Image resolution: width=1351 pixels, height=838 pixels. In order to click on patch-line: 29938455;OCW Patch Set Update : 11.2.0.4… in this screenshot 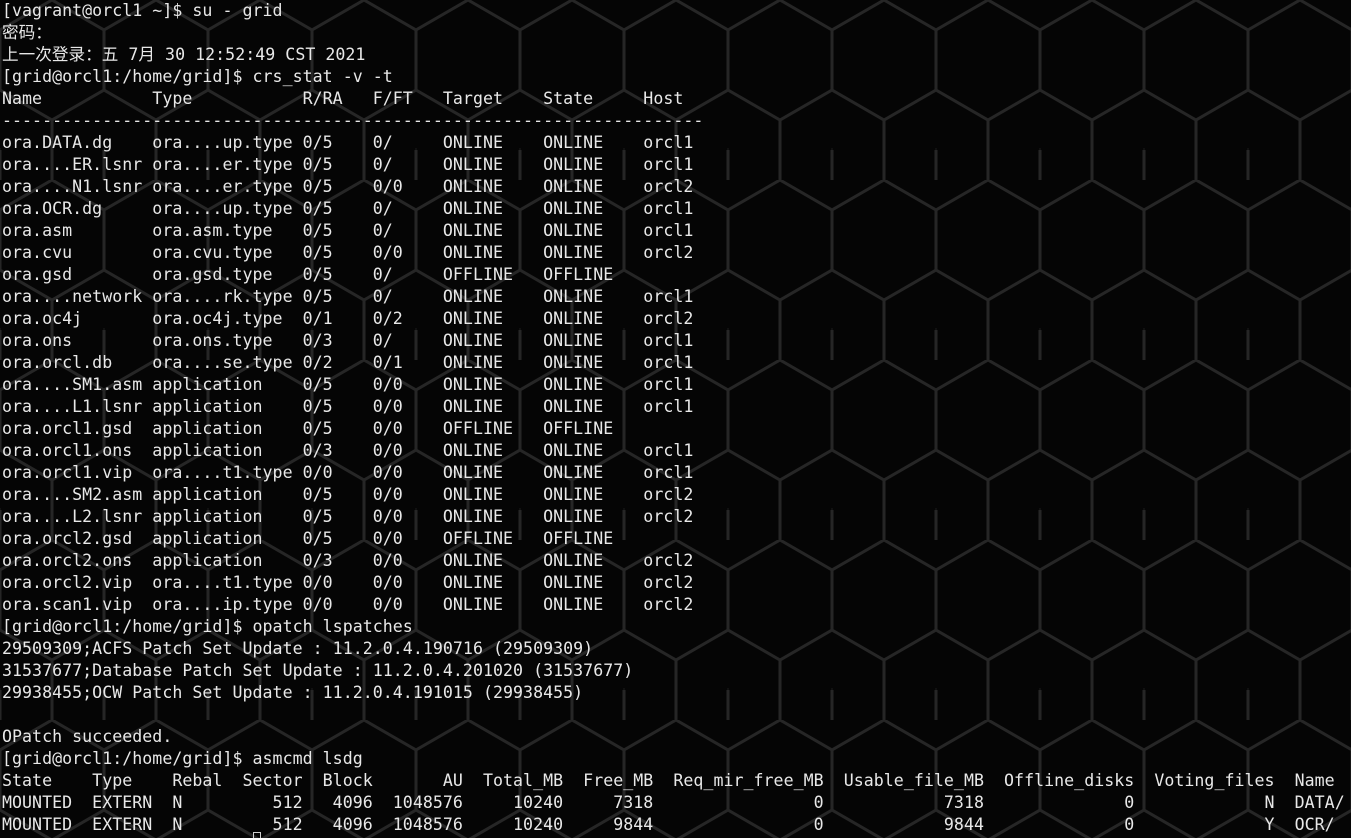, I will do `click(293, 692)`.